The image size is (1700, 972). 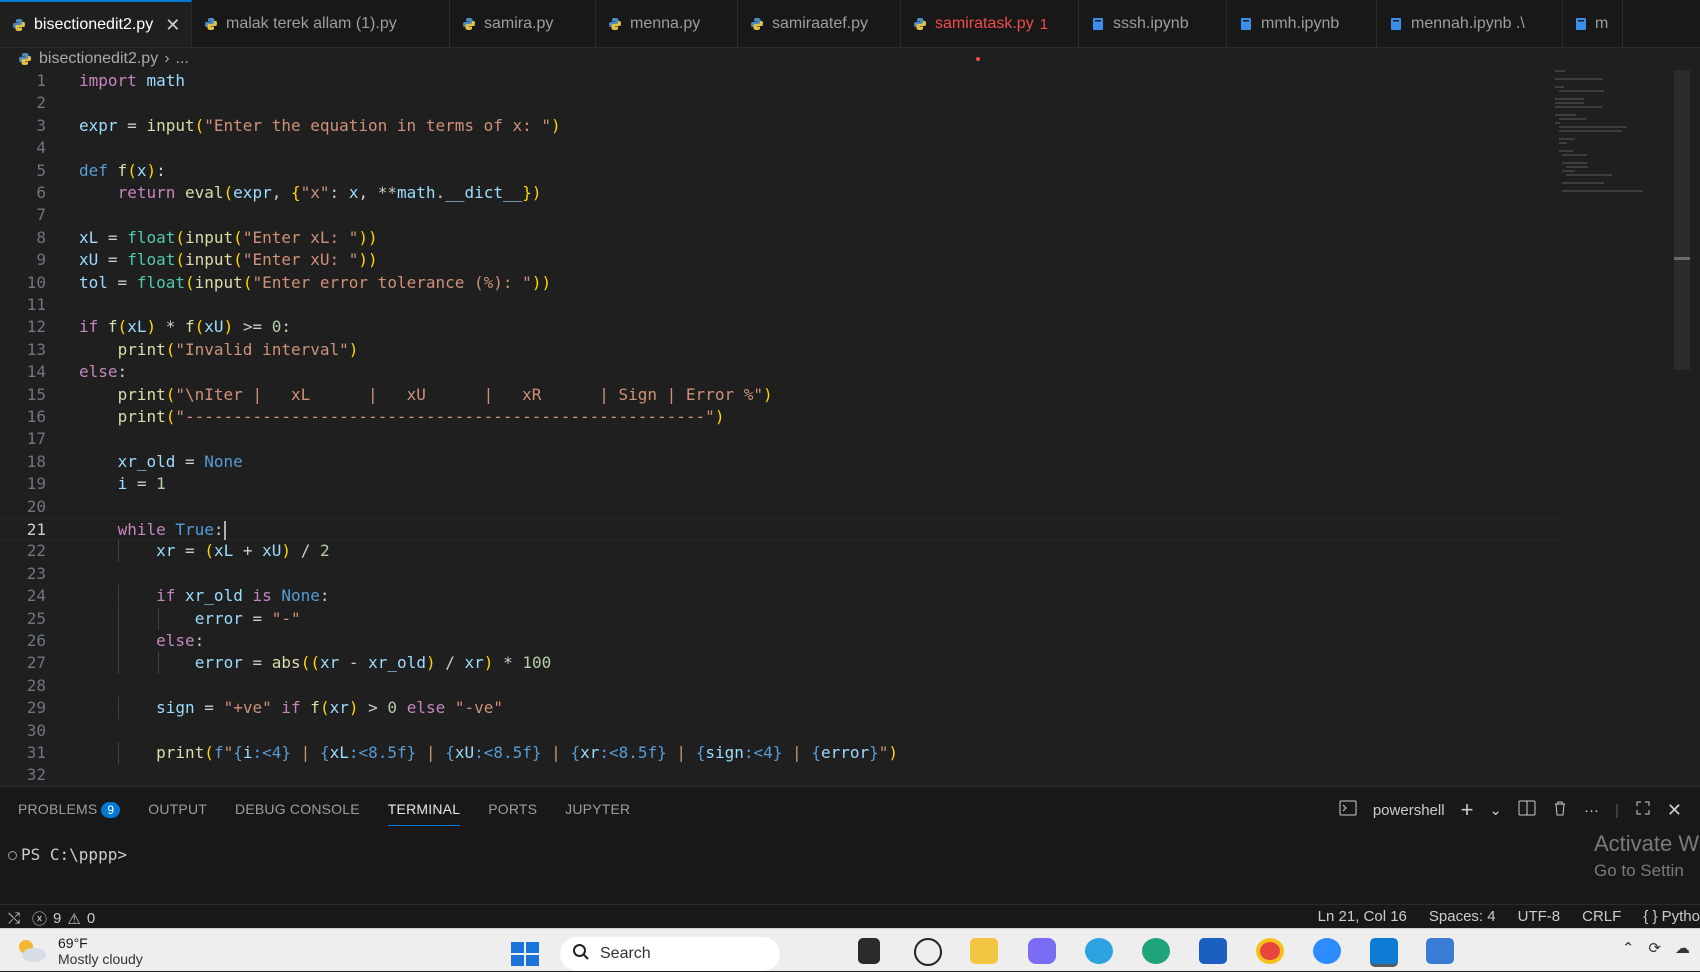 I want to click on indentation: Spaces: 4, so click(x=1462, y=916).